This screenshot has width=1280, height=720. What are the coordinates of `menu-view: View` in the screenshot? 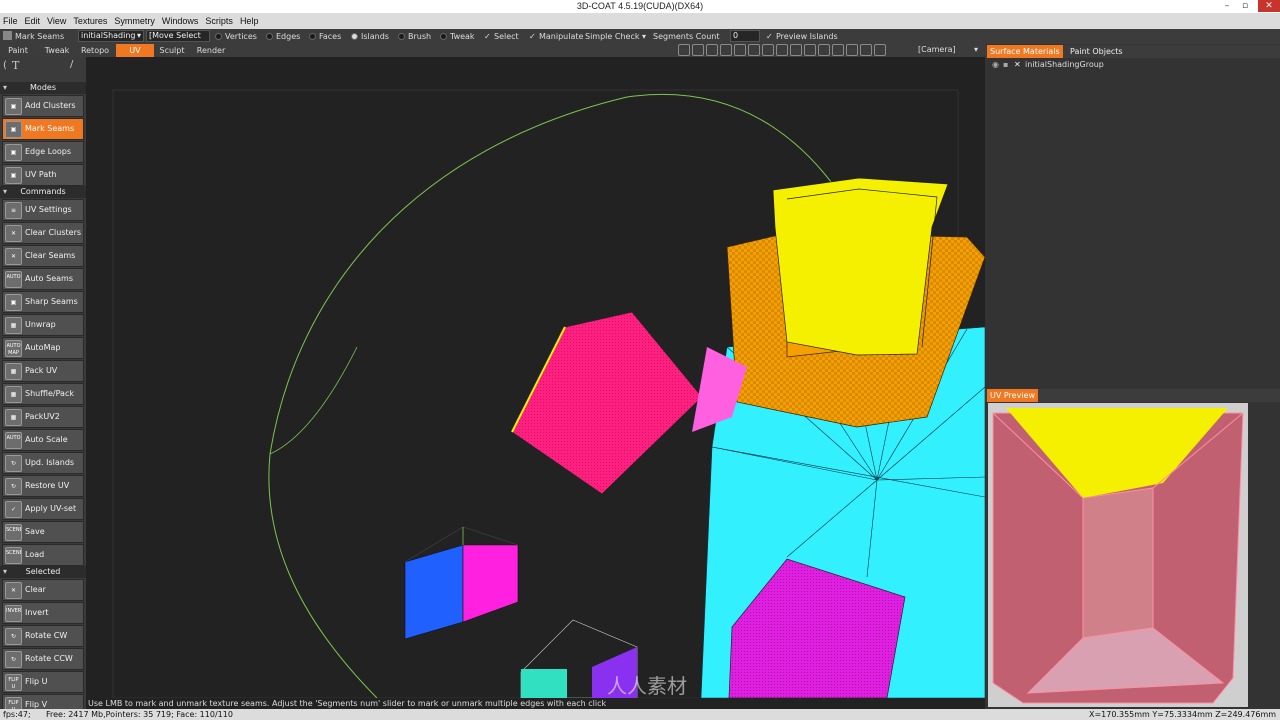 It's located at (57, 19).